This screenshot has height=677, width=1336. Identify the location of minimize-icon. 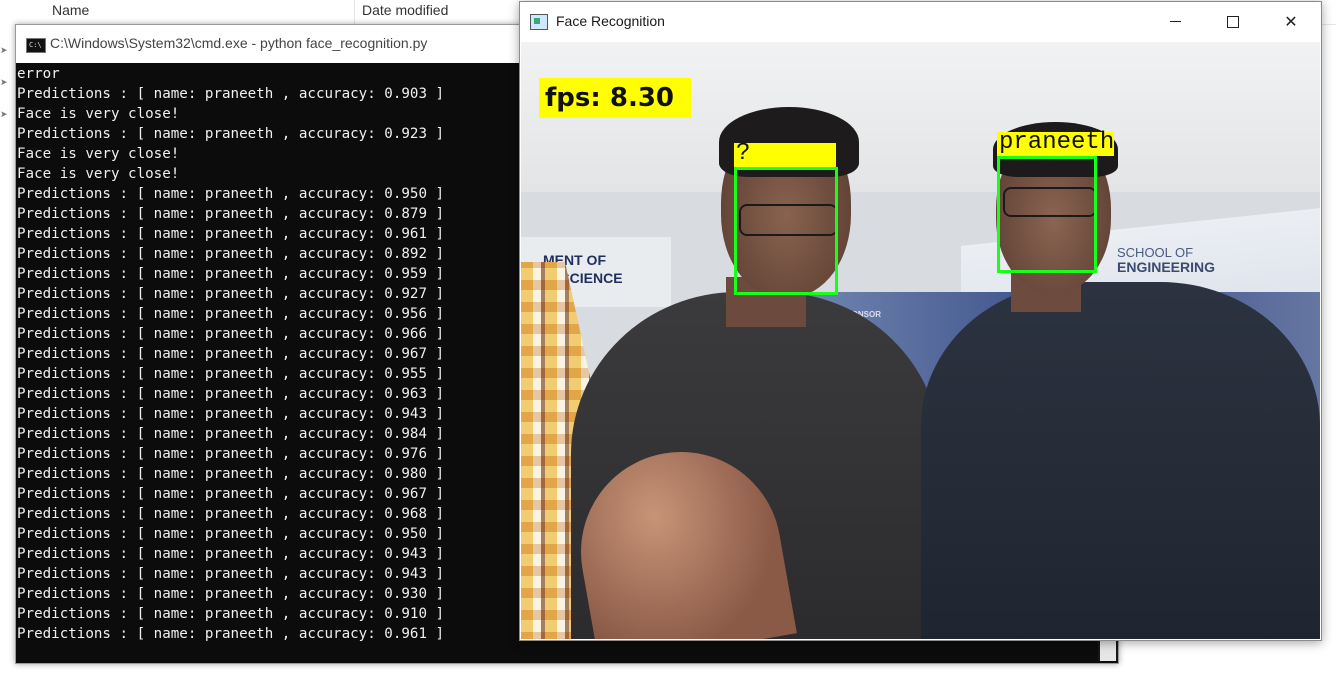
(1175, 21).